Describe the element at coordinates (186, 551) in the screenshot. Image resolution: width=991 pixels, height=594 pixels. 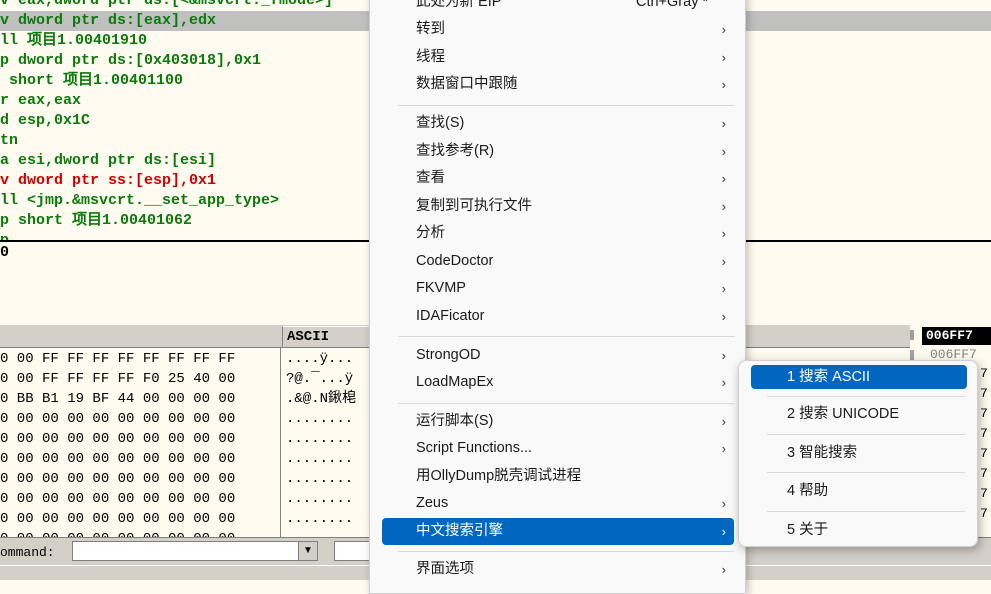
I see `command-input` at that location.